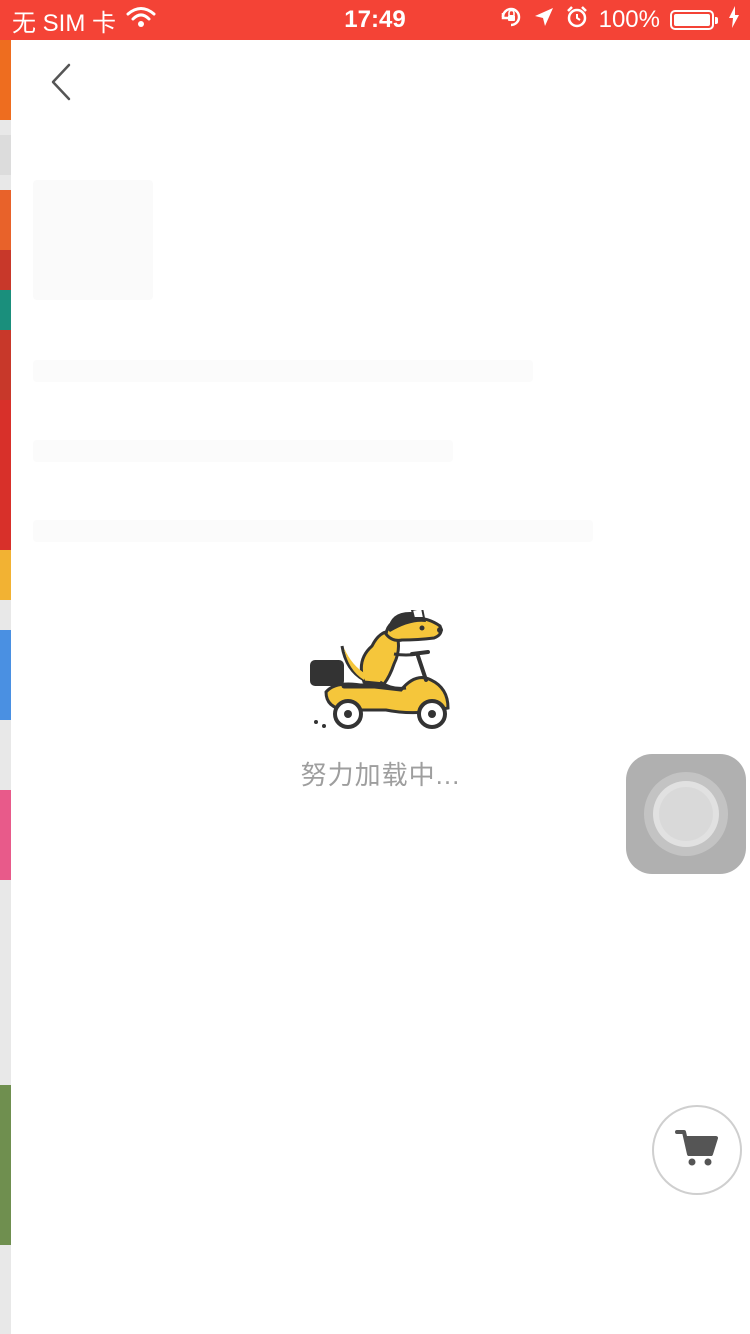 This screenshot has width=750, height=1334. I want to click on shopping-cart-icon, so click(697, 1150).